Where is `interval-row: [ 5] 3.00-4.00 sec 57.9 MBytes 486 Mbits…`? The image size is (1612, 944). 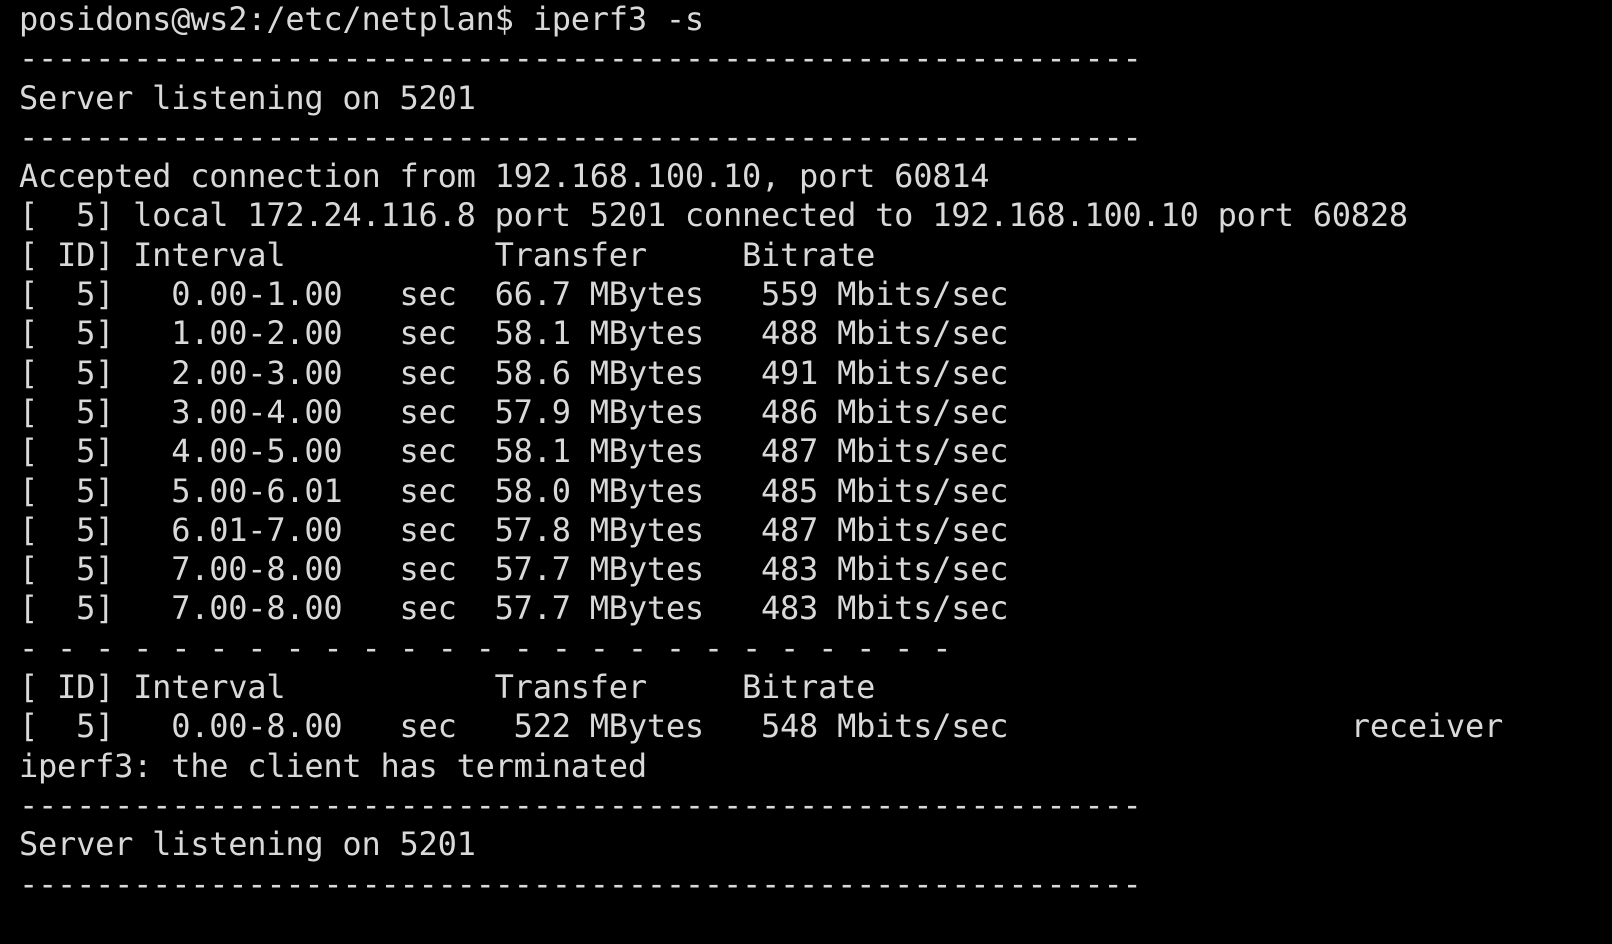 interval-row: [ 5] 3.00-4.00 sec 57.9 MBytes 486 Mbits… is located at coordinates (514, 411).